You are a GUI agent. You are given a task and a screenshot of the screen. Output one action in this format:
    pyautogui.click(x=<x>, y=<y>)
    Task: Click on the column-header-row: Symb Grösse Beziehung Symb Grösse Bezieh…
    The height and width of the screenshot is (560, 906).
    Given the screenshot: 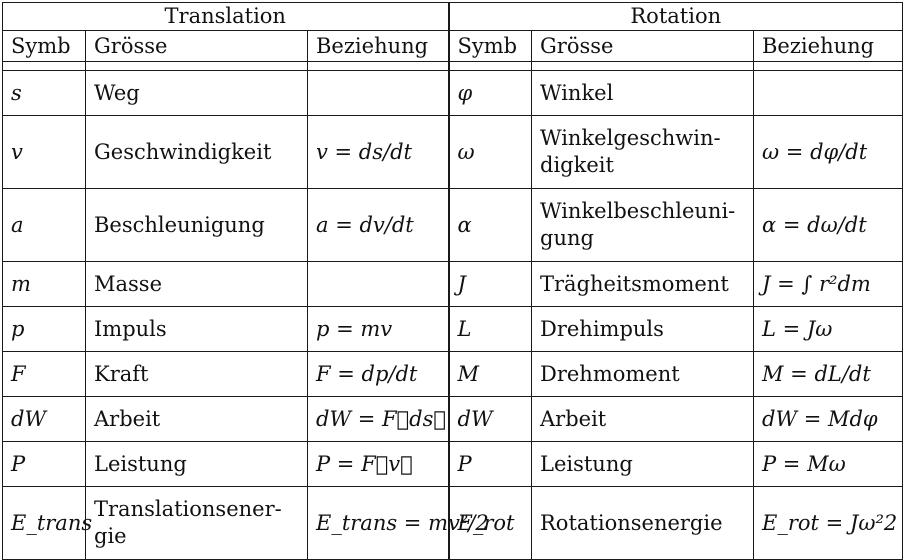 What is the action you would take?
    pyautogui.click(x=453, y=46)
    